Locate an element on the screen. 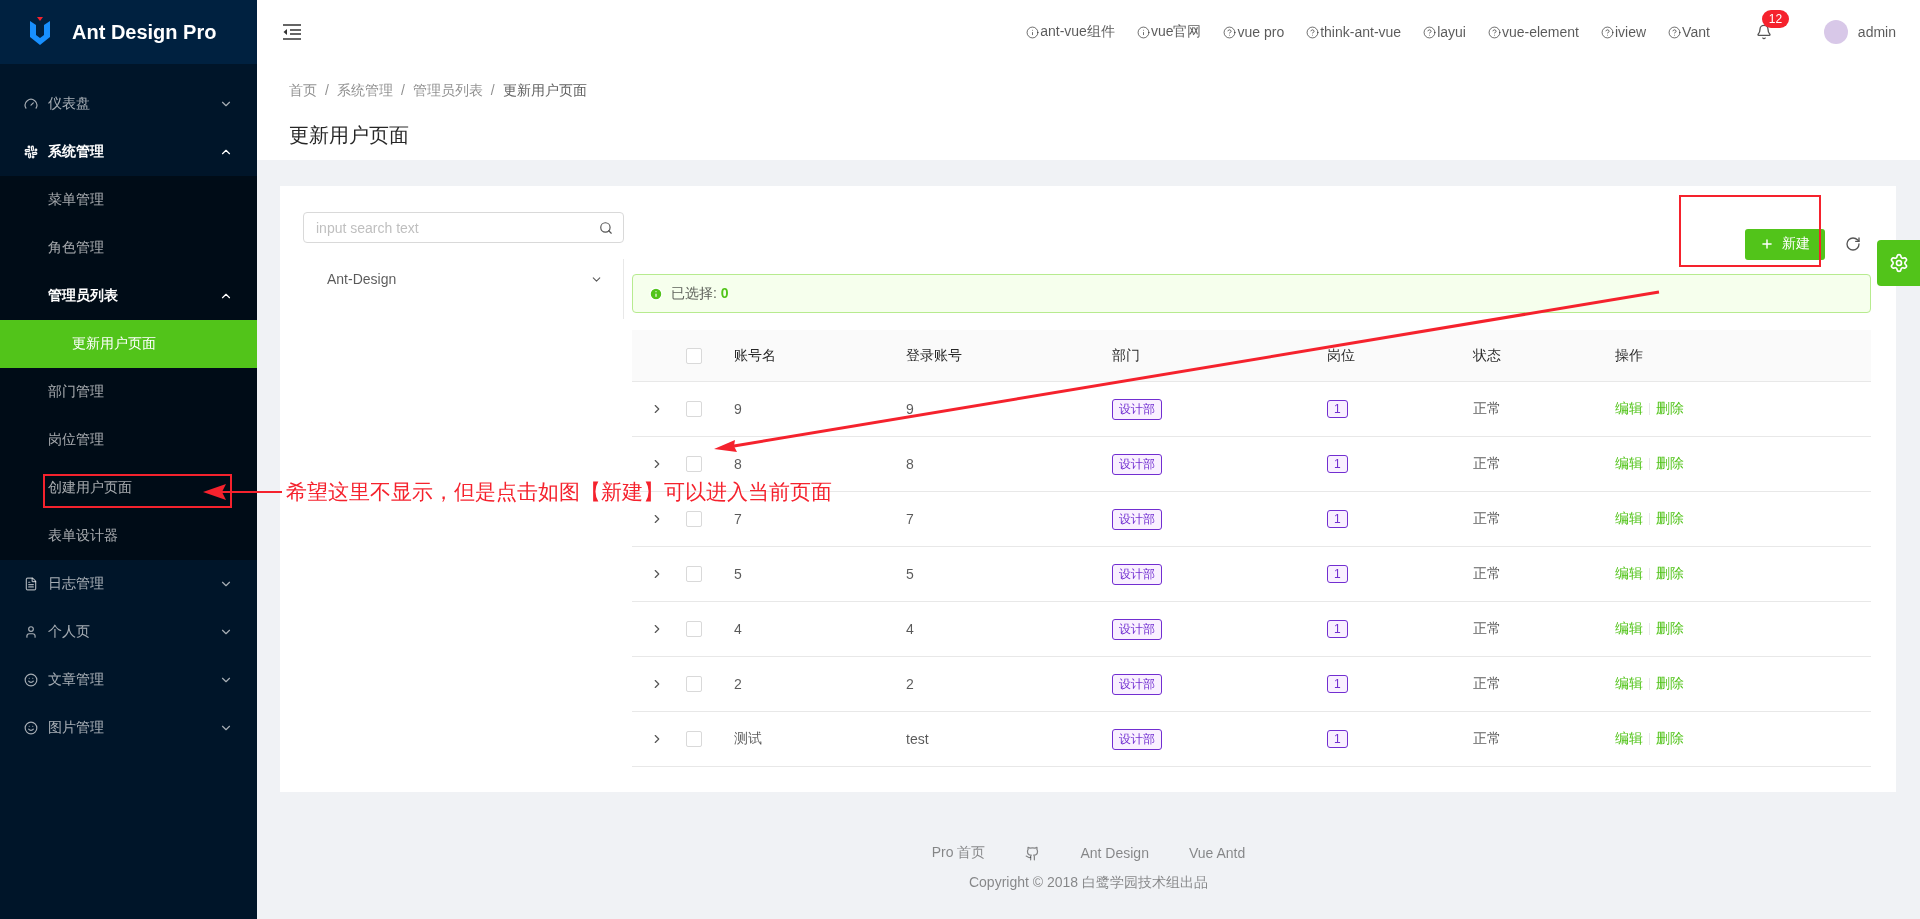 The width and height of the screenshot is (1920, 919). header-link: vue-element is located at coordinates (1533, 32).